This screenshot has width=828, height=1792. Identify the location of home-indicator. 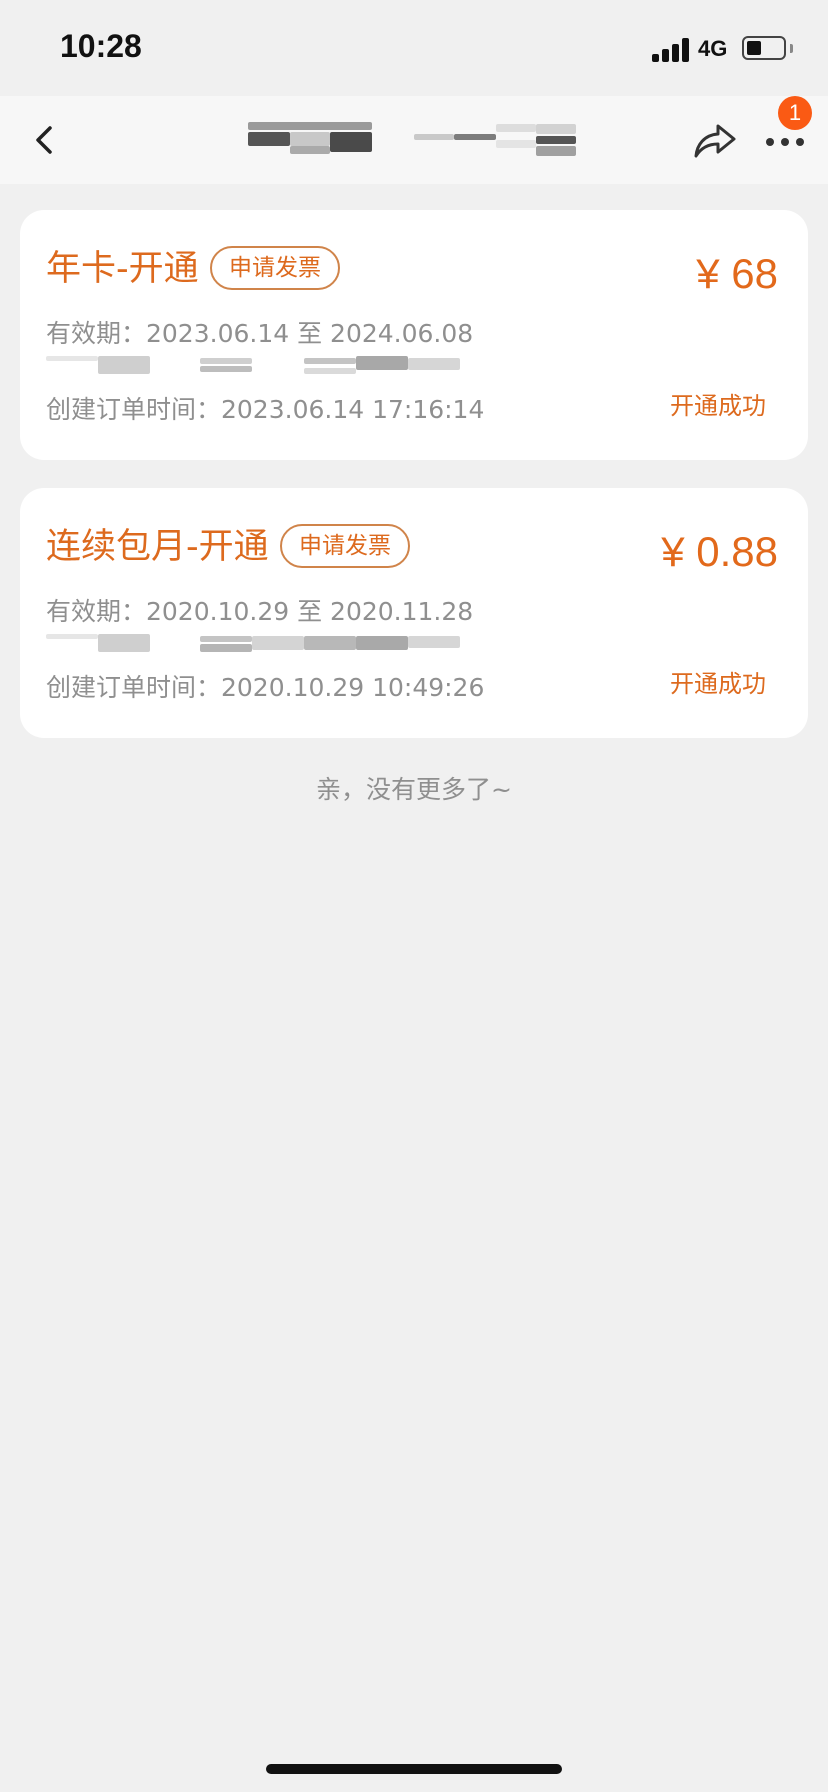
(414, 1769).